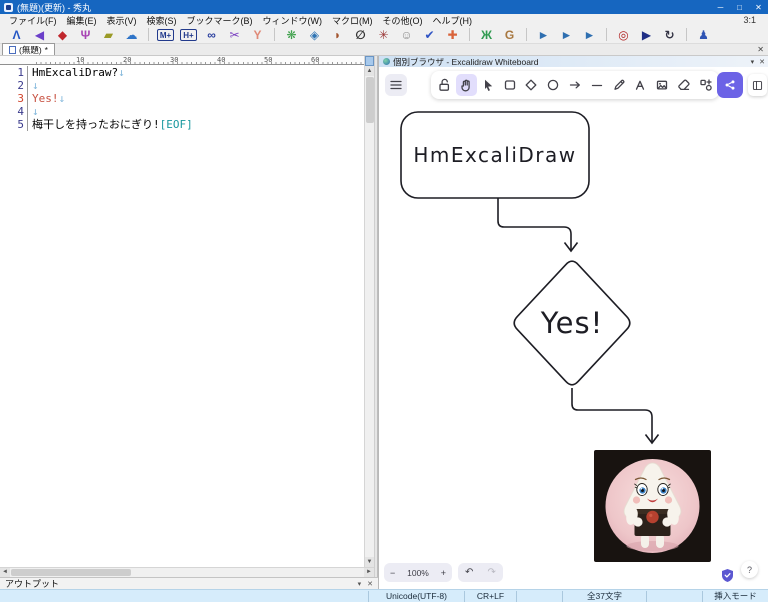 This screenshot has width=768, height=602. I want to click on arrow-diamond-to-image, so click(615, 416).